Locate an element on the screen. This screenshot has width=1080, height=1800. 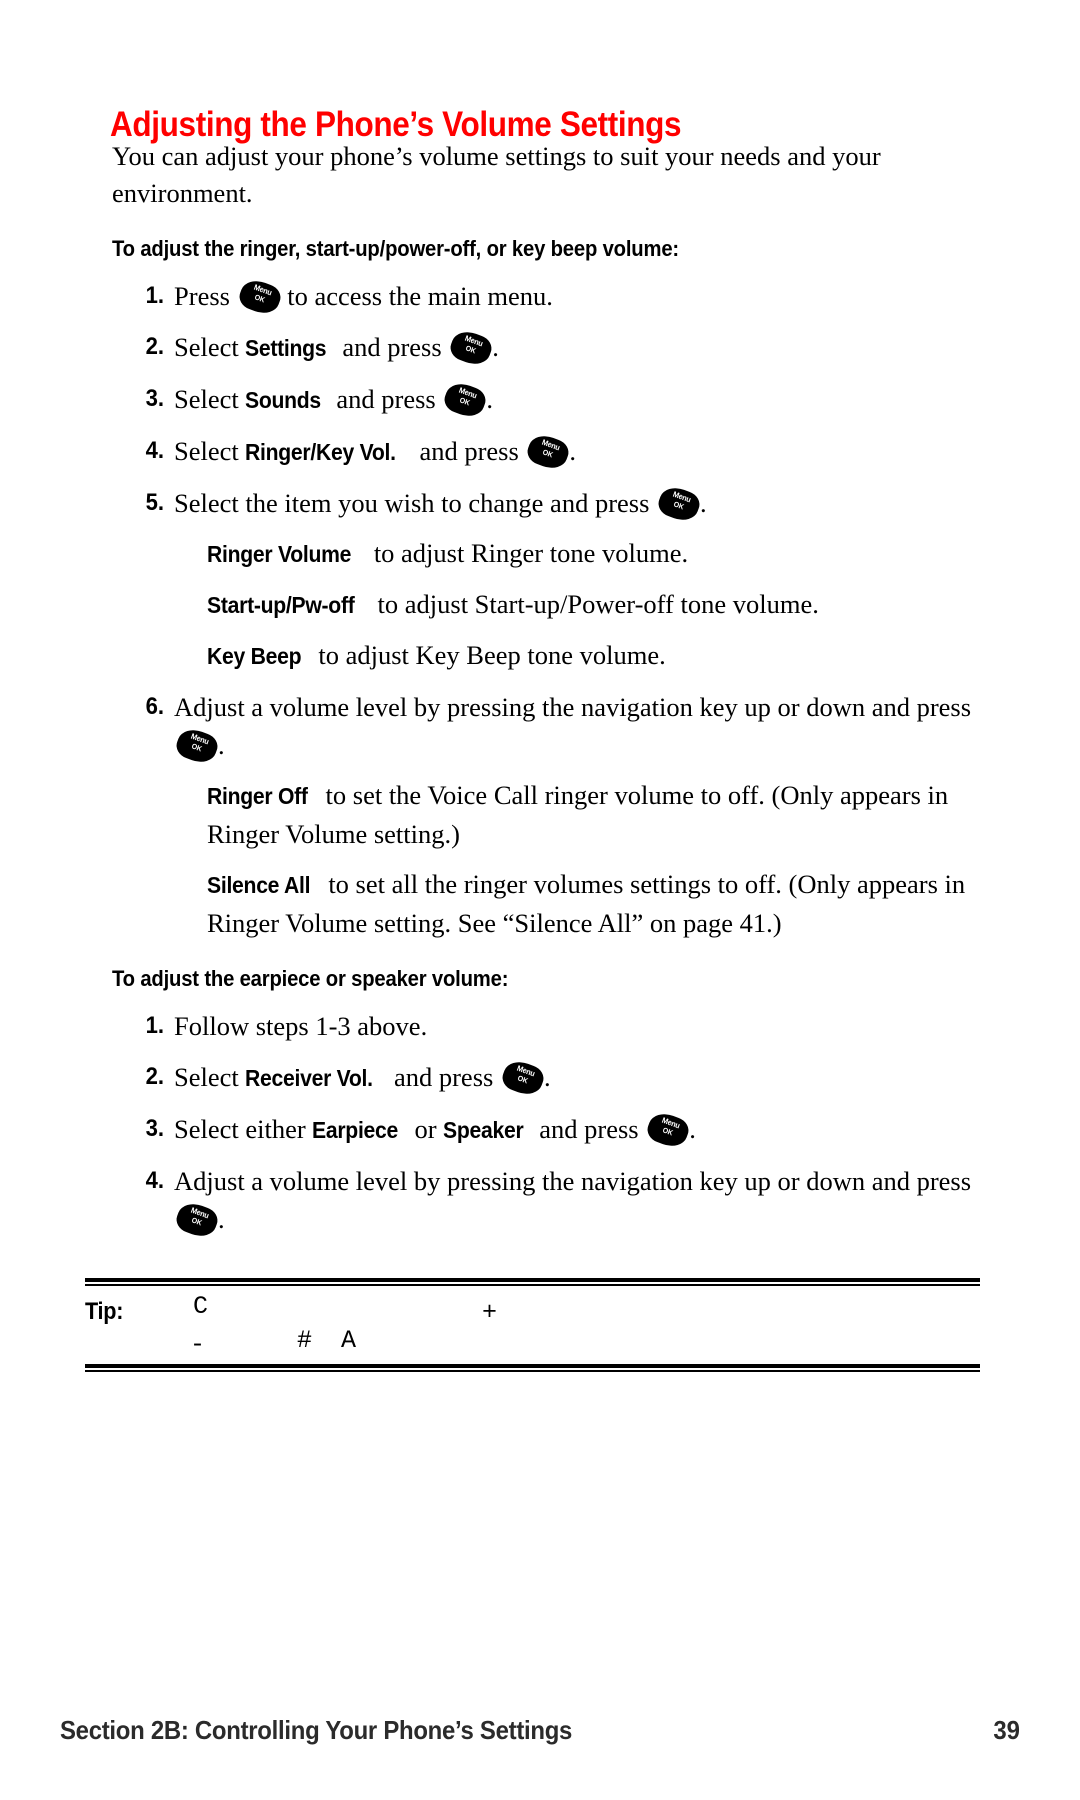
tip-label: Tip: is located at coordinates (104, 1311).